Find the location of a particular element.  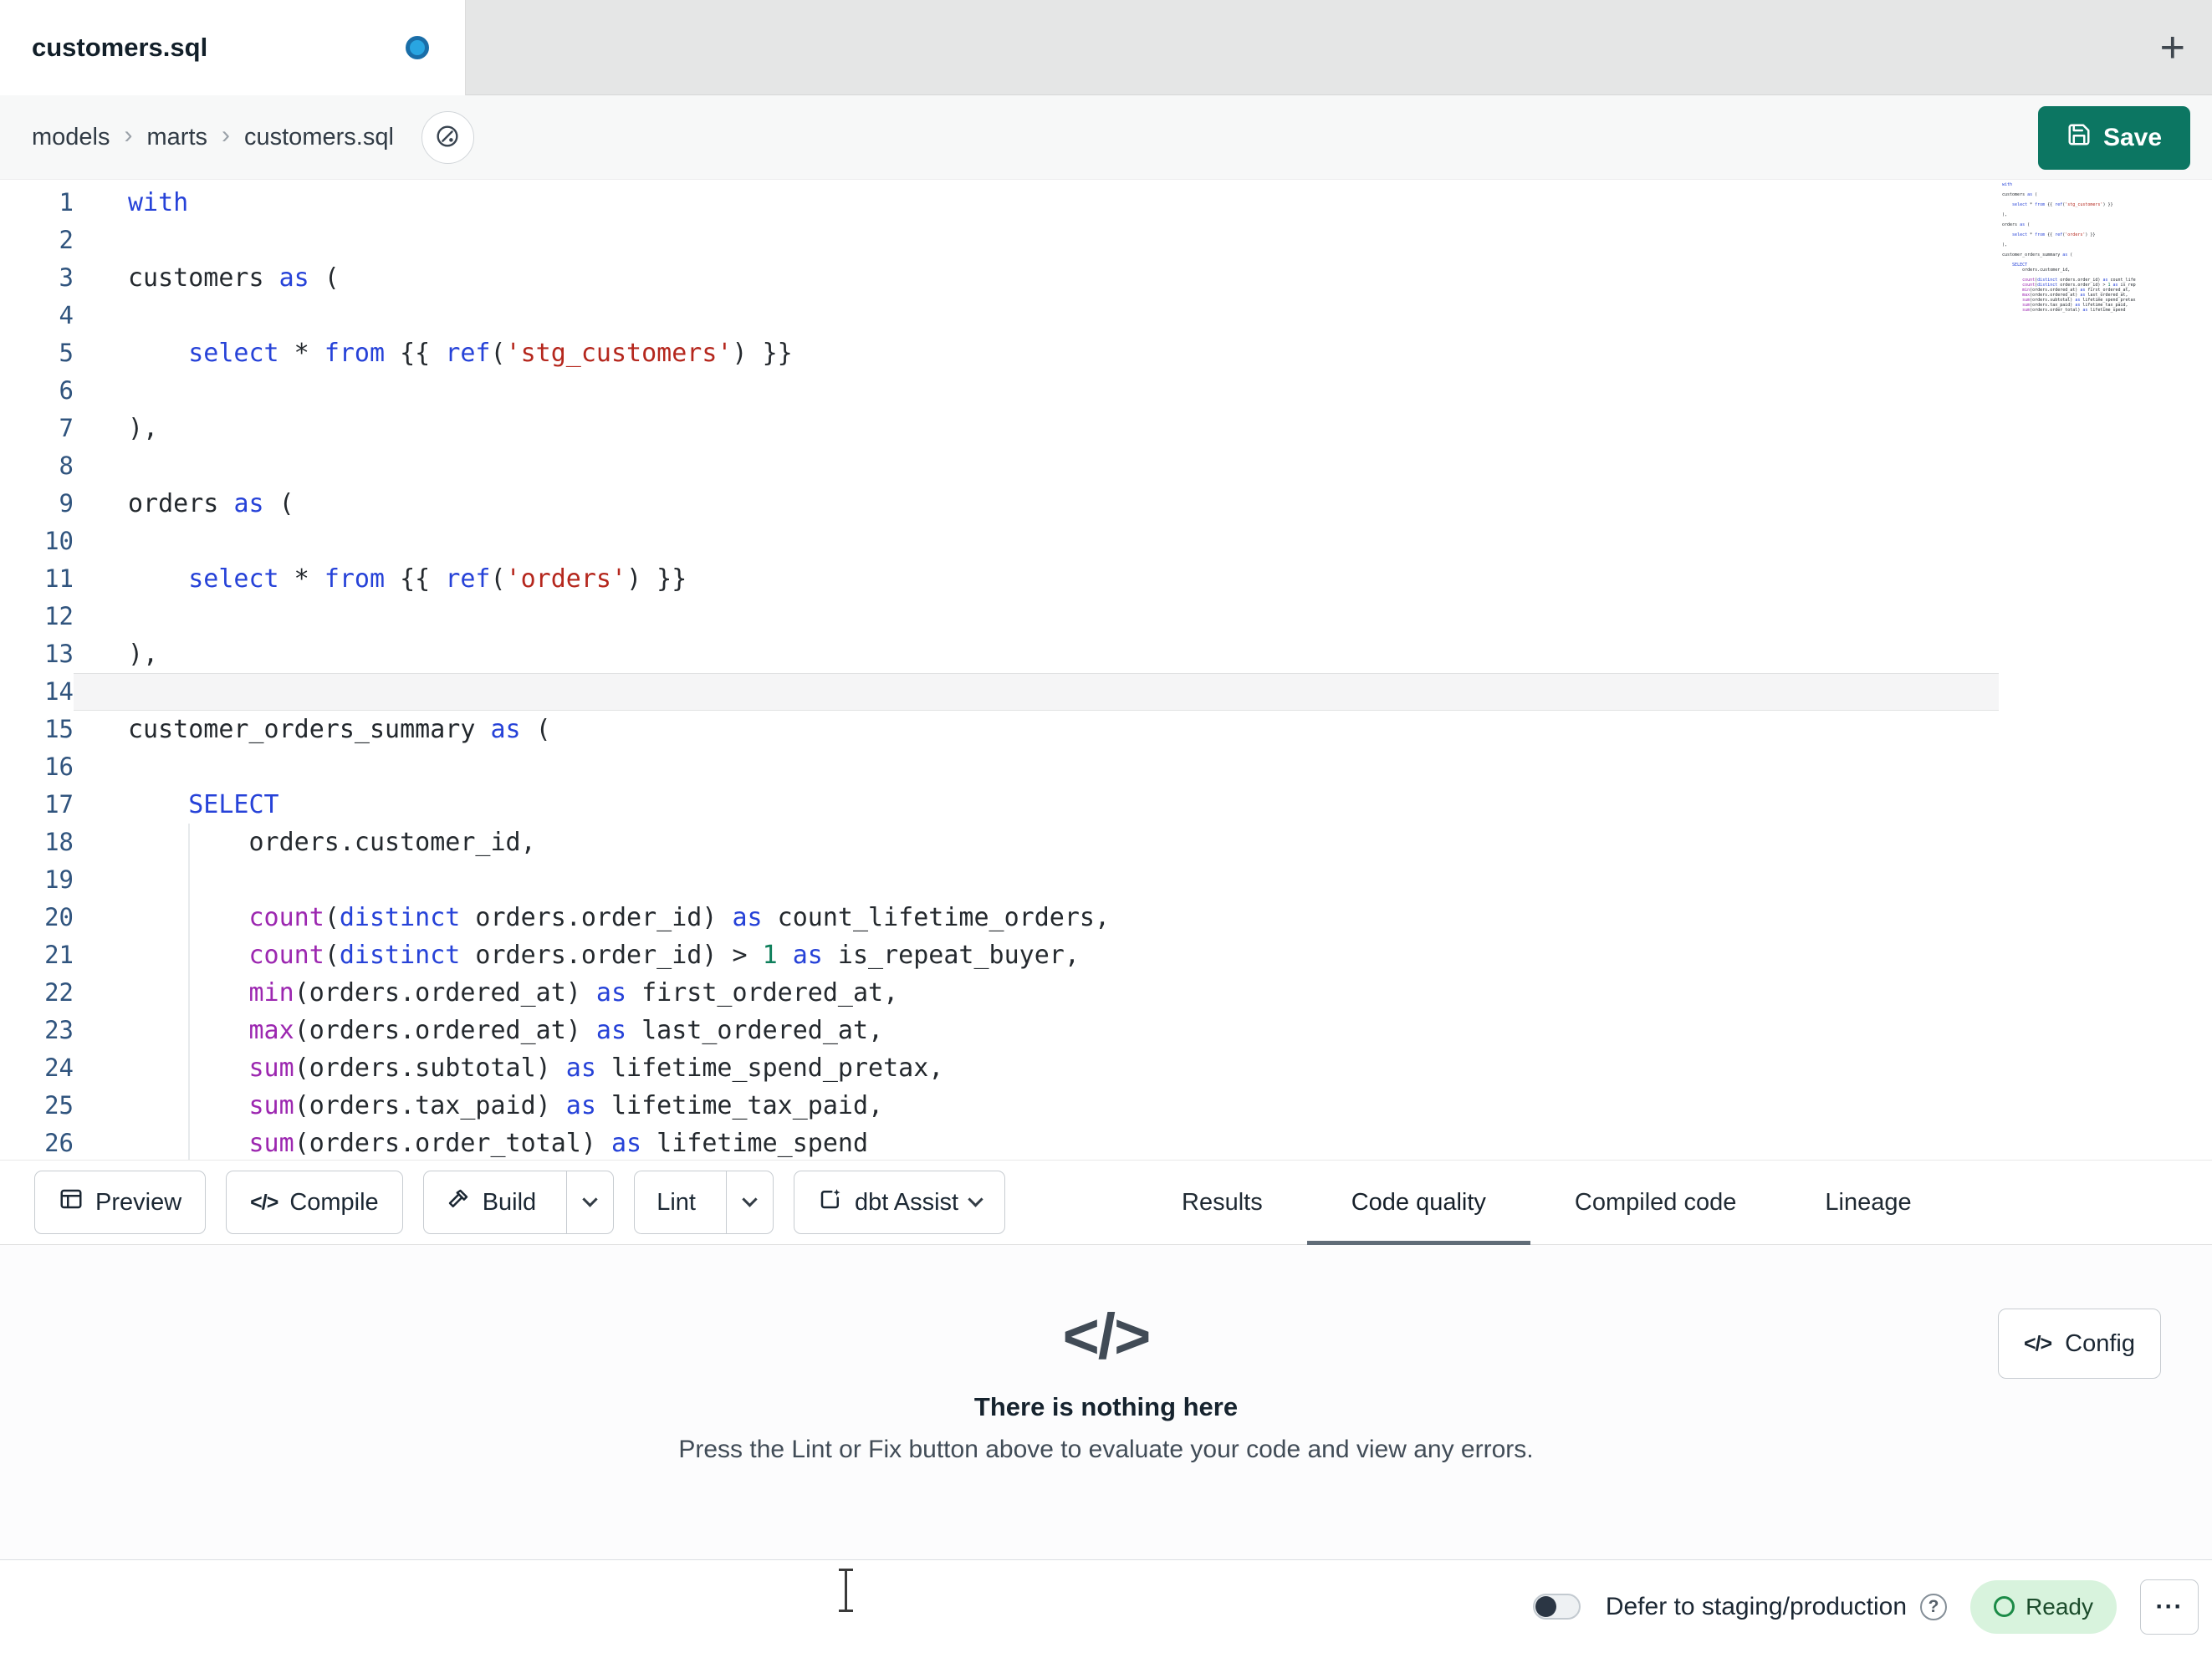

line-number: 2 is located at coordinates (37, 240).